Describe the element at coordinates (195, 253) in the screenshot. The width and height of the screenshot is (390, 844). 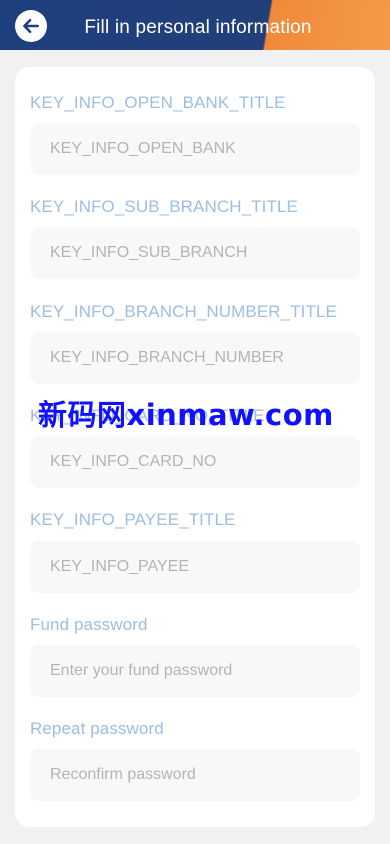
I see `sub-branch-input` at that location.